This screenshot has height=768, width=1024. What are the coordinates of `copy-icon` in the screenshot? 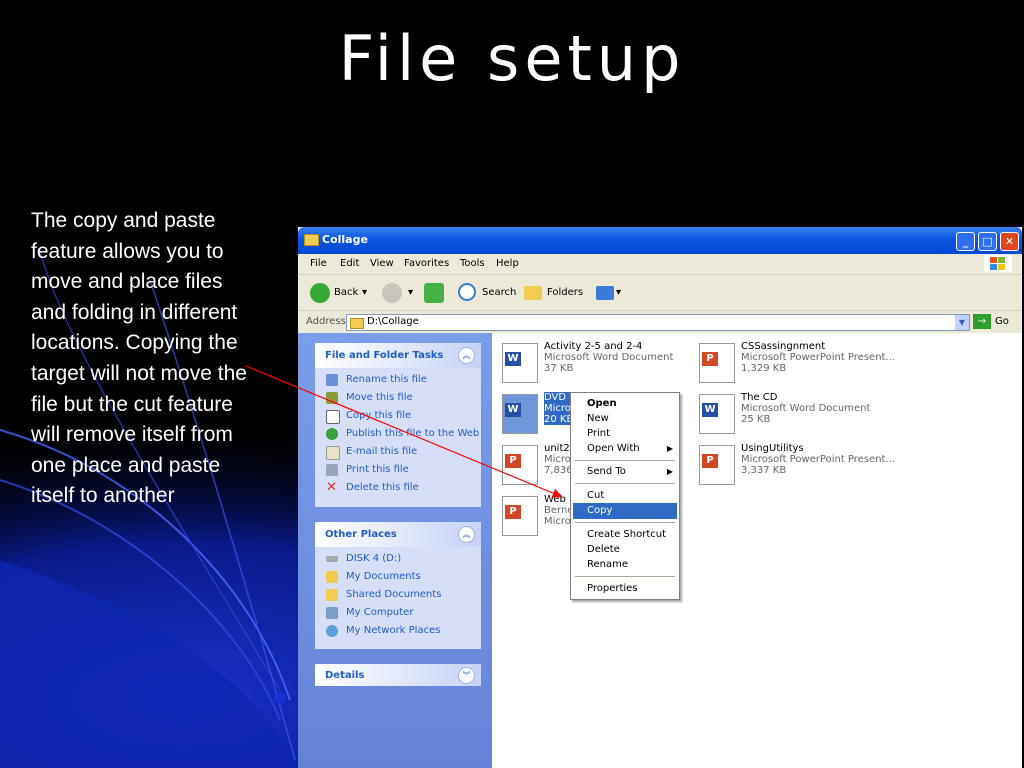 It's located at (333, 417).